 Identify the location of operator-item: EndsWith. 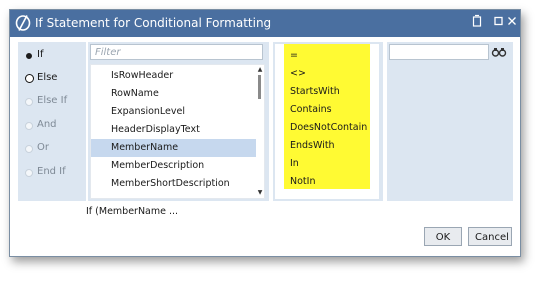
(312, 145).